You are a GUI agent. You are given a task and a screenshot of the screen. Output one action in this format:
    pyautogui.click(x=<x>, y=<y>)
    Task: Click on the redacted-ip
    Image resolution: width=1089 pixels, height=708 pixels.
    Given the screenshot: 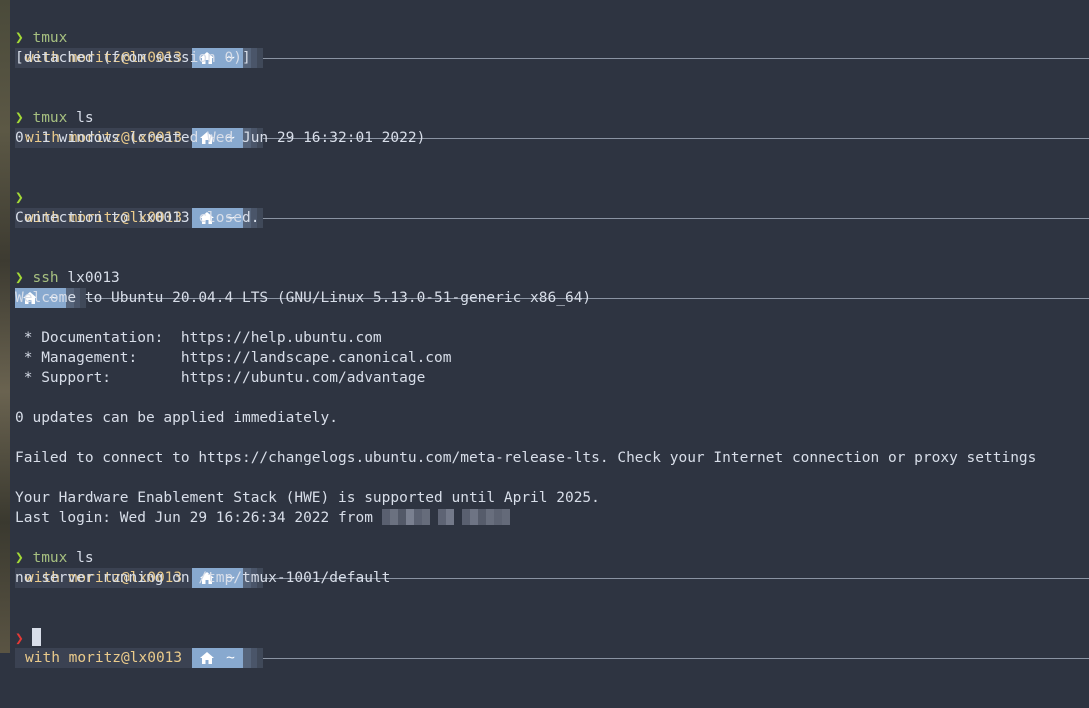 What is the action you would take?
    pyautogui.click(x=445, y=517)
    